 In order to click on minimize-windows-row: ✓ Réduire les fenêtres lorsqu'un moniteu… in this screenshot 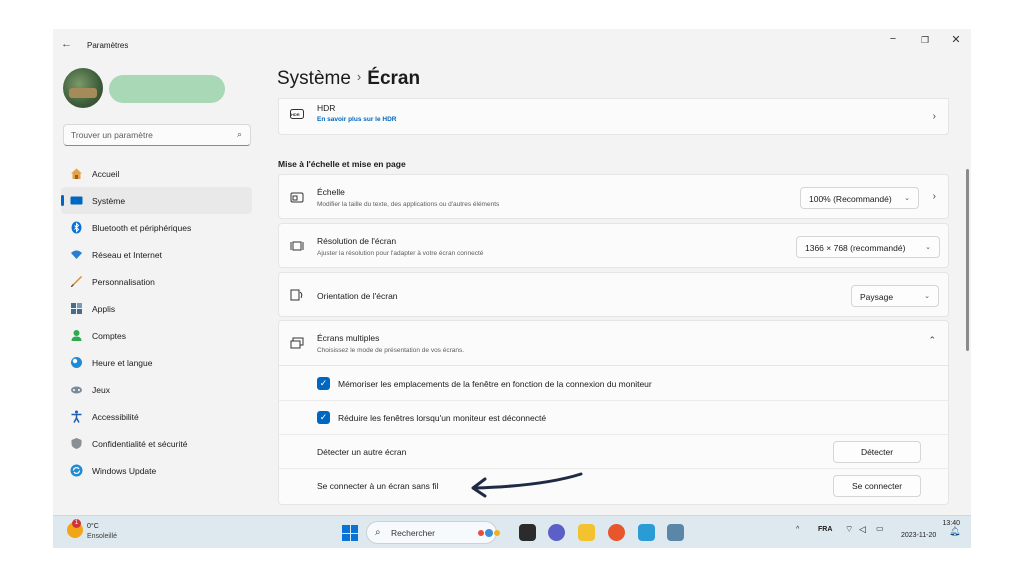, I will do `click(613, 418)`.